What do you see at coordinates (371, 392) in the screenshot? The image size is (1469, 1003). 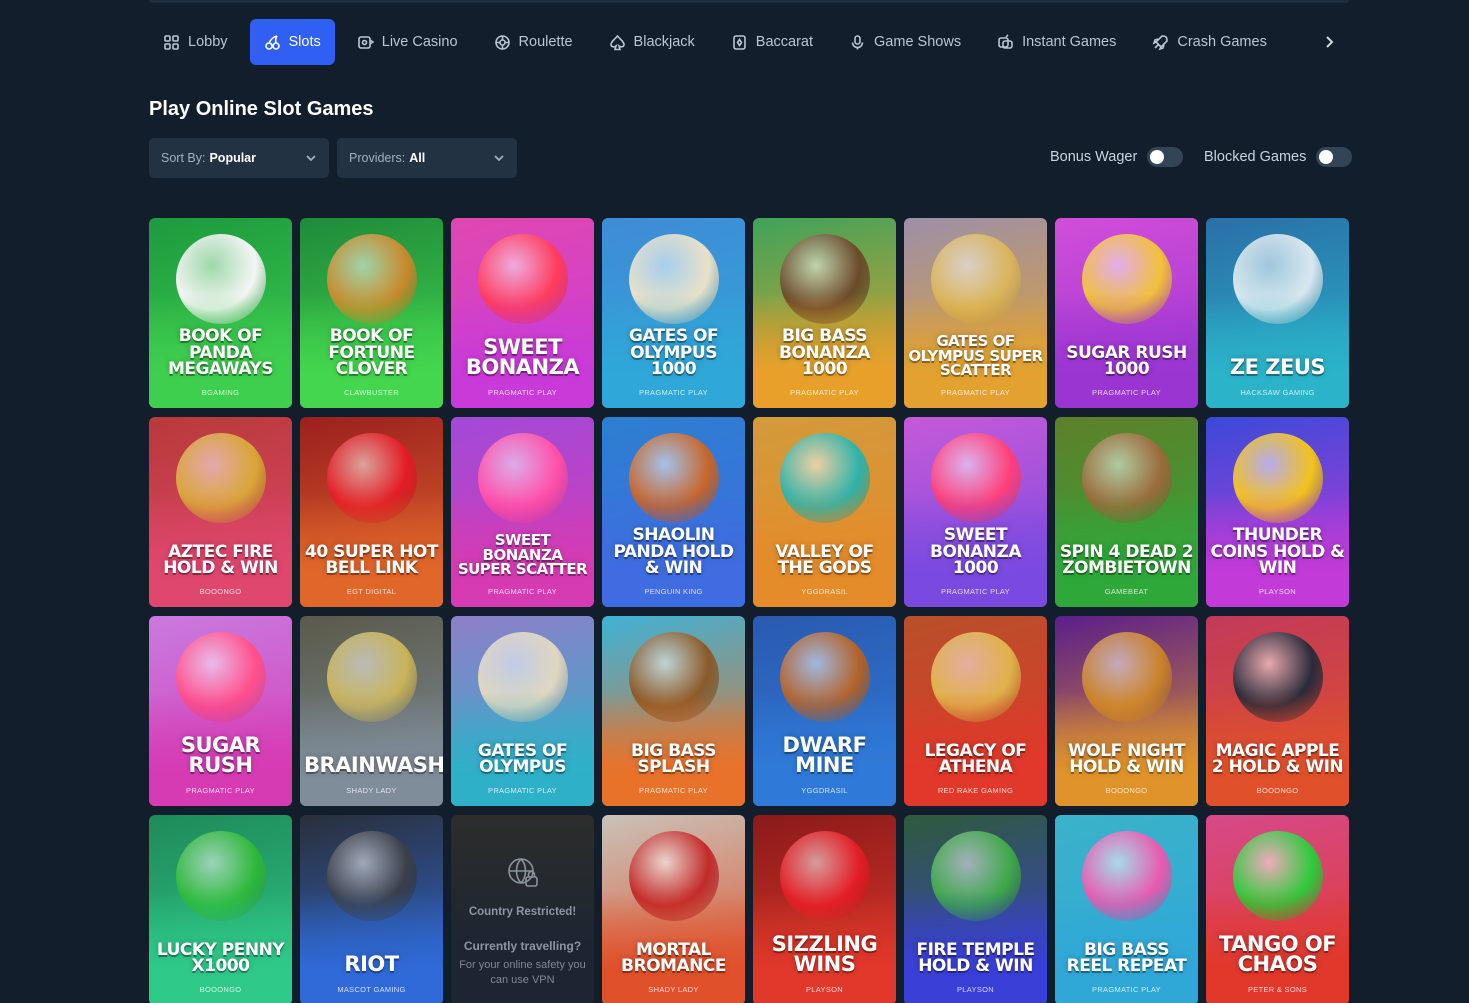 I see `game-provider: CLAWBUSTER` at bounding box center [371, 392].